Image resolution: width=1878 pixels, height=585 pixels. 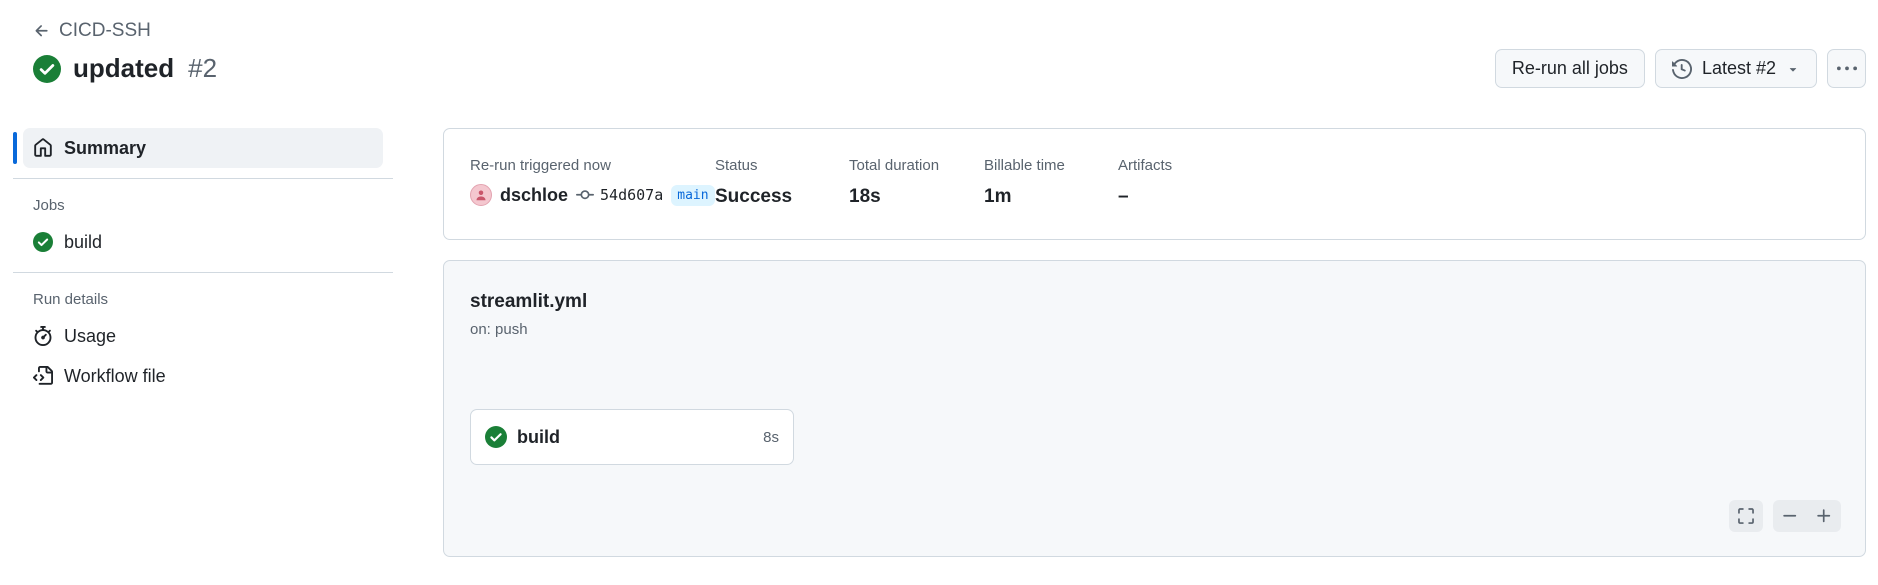 What do you see at coordinates (203, 376) in the screenshot?
I see `sidebar-item-workflow-file: Workflow file` at bounding box center [203, 376].